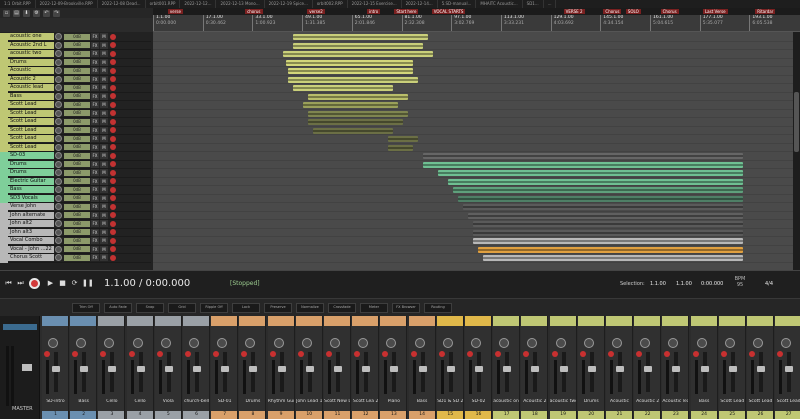  What do you see at coordinates (150, 308) in the screenshot?
I see `toolstrip-box: Snap` at bounding box center [150, 308].